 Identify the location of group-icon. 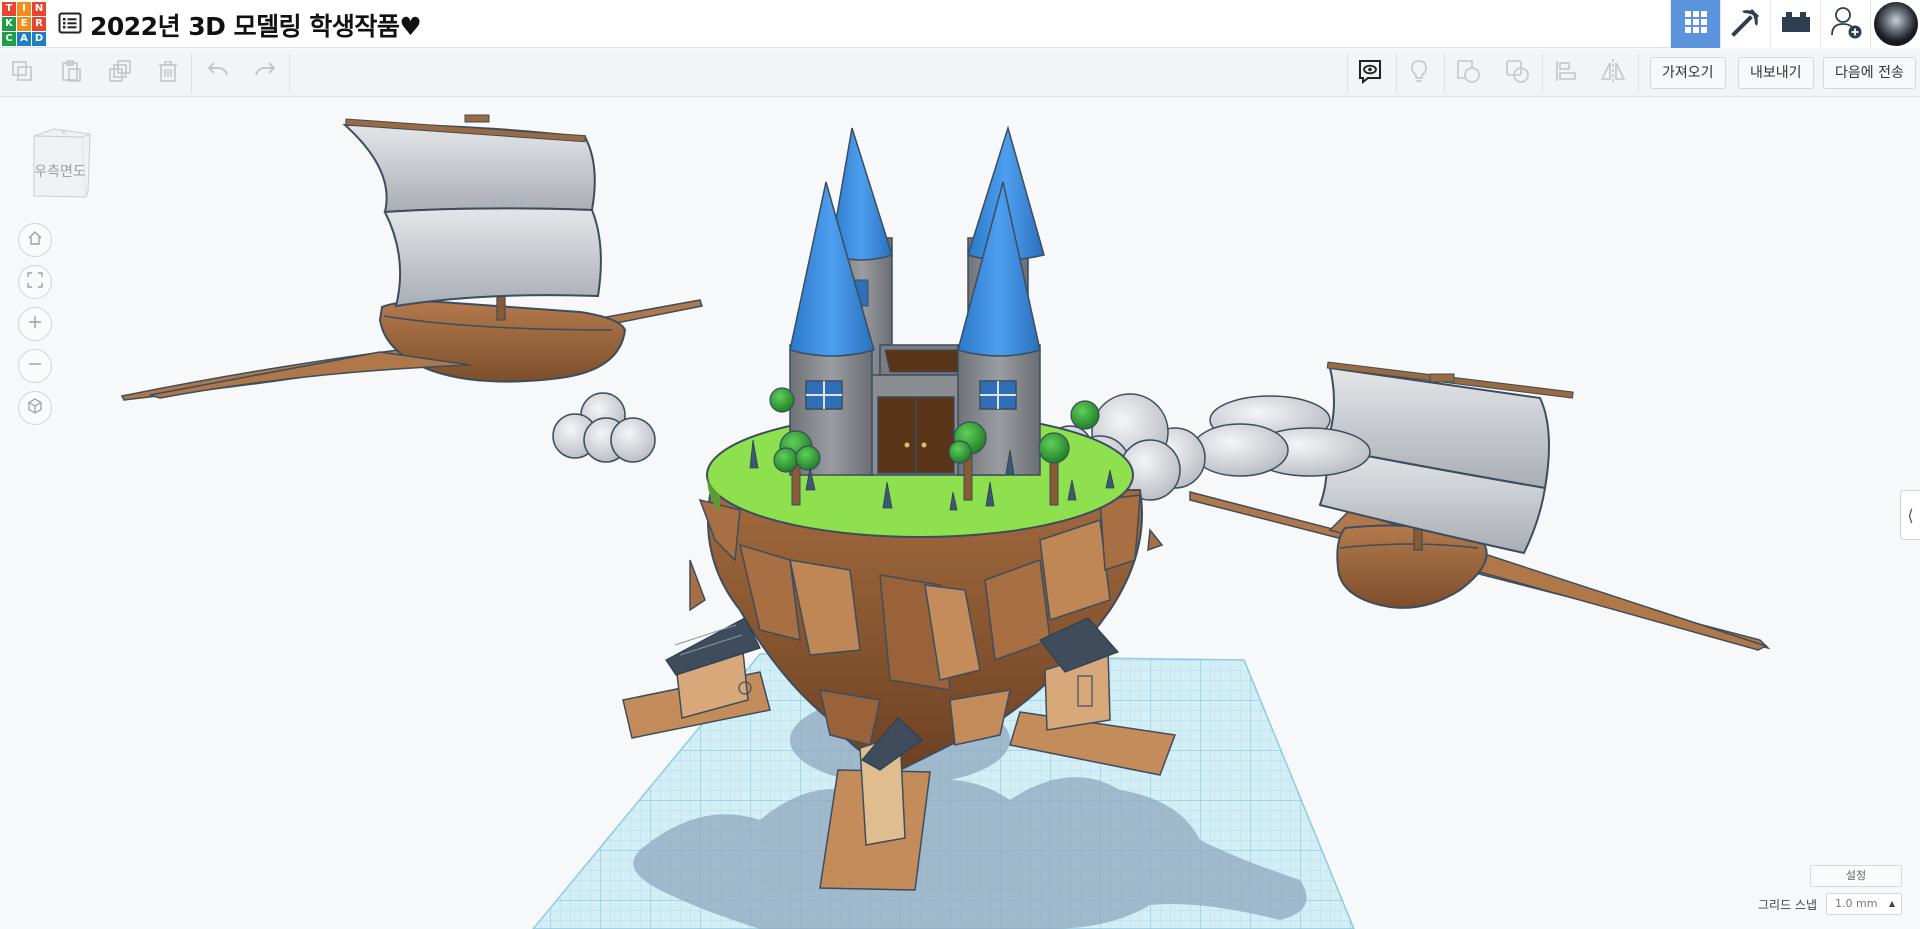
(1517, 73).